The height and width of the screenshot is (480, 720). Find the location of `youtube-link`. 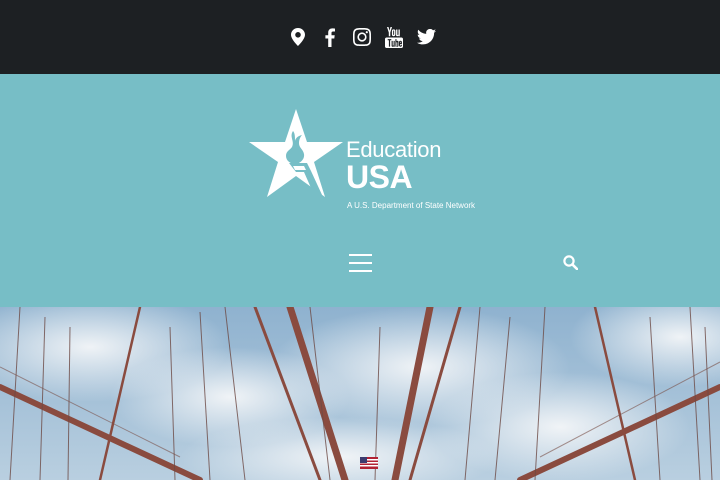

youtube-link is located at coordinates (394, 37).